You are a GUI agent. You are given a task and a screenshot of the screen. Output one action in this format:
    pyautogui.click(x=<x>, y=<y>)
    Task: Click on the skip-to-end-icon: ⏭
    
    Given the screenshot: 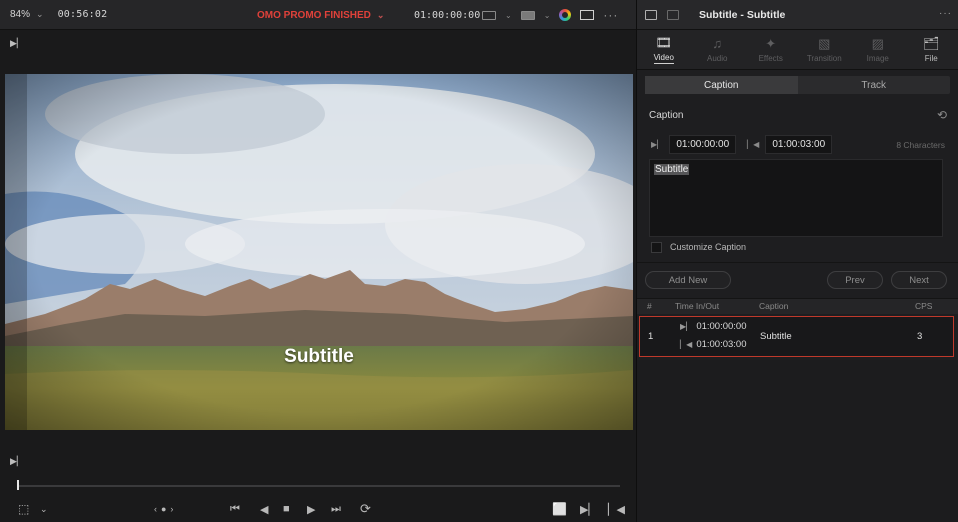 What is the action you would take?
    pyautogui.click(x=336, y=509)
    